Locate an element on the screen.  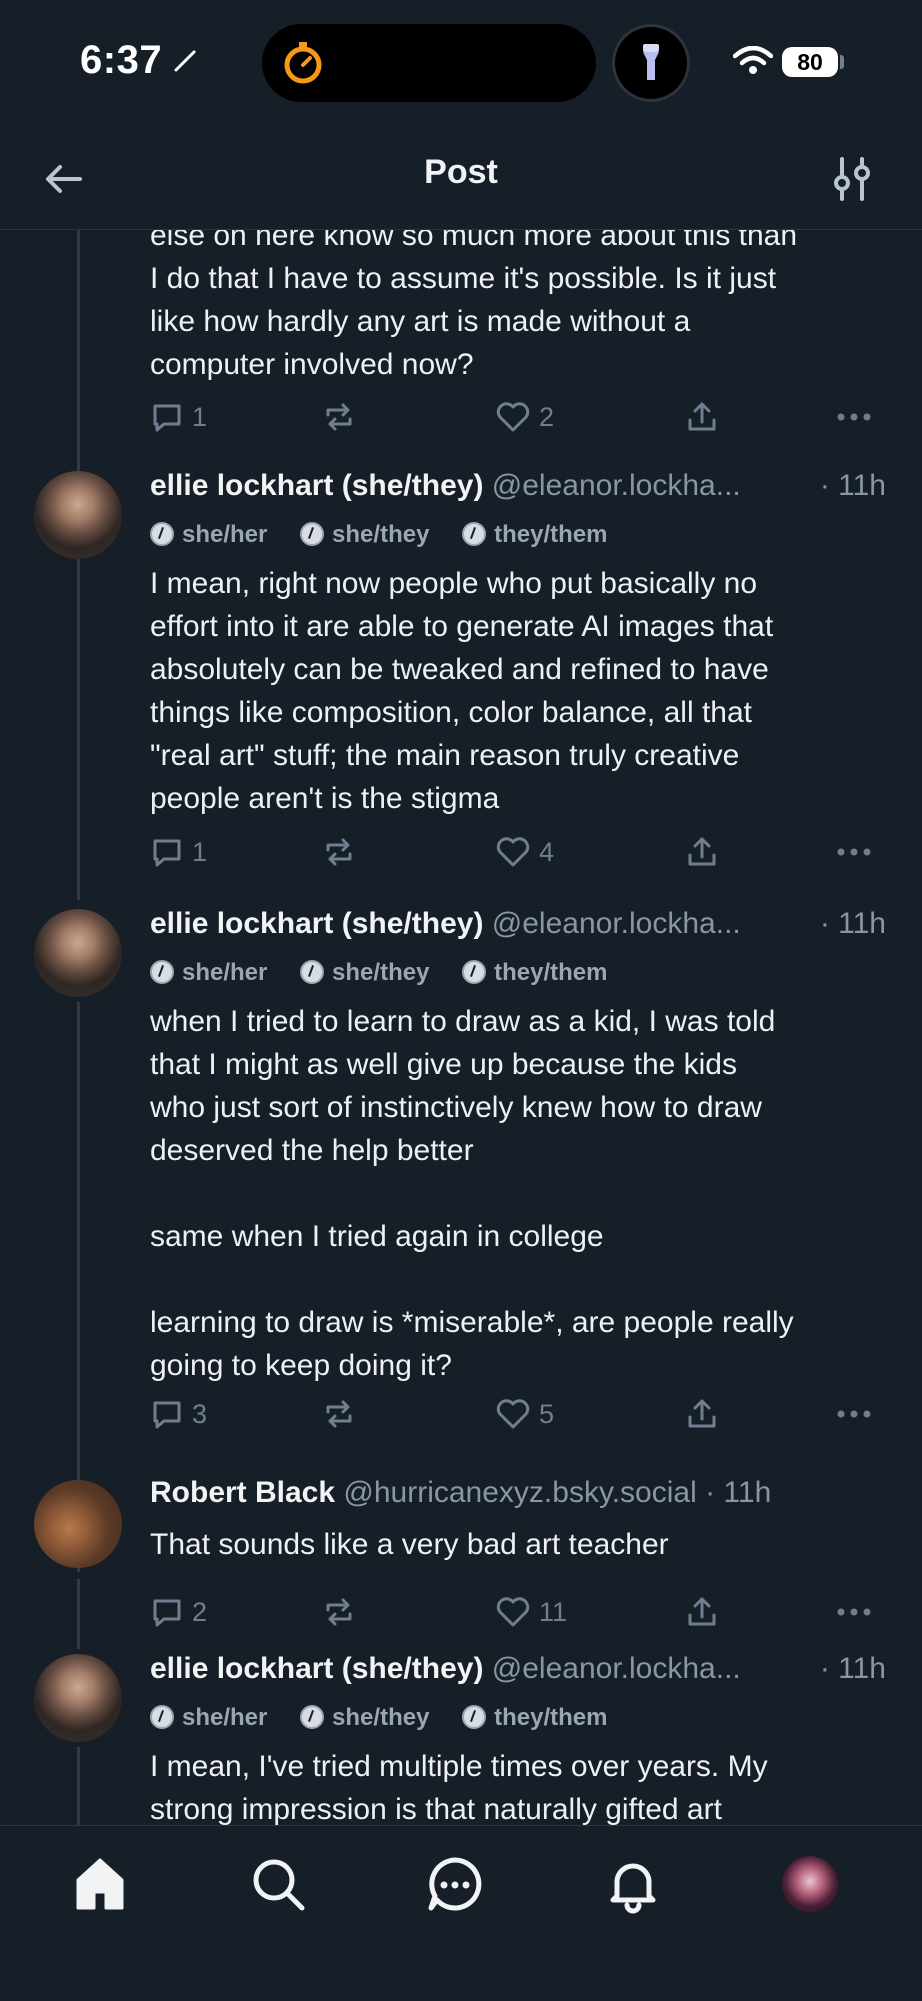
post-actions: 3 5 is located at coordinates (520, 1414).